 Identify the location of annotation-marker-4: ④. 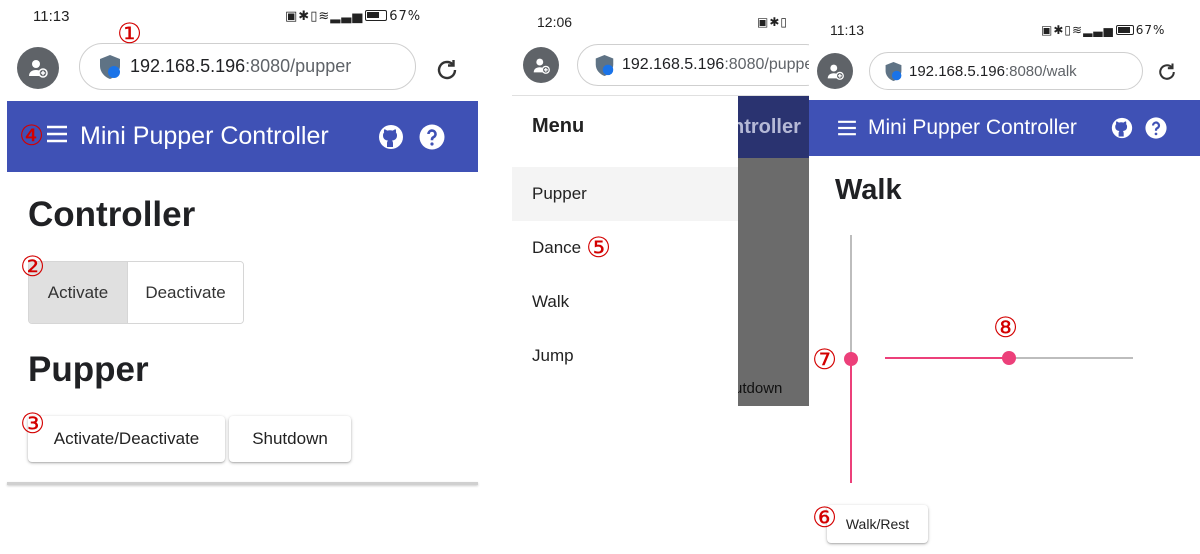
(32, 135).